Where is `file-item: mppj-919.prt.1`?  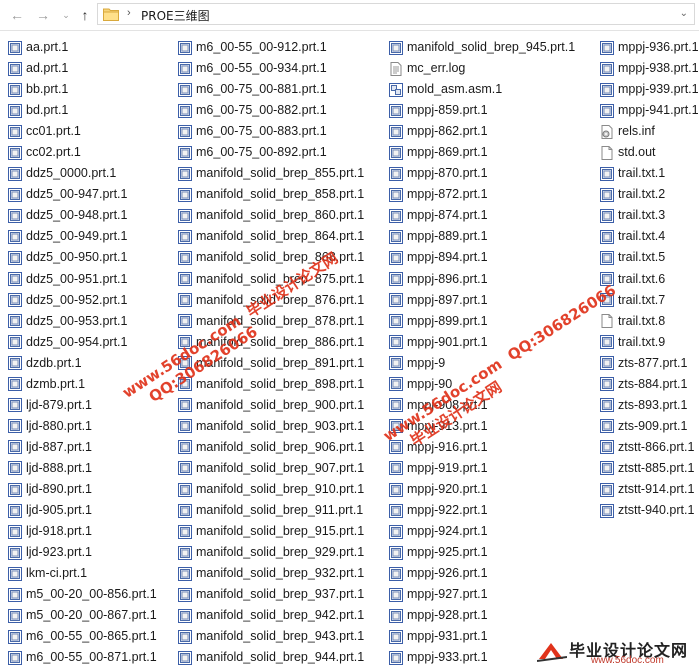
file-item: mppj-919.prt.1 is located at coordinates (481, 468).